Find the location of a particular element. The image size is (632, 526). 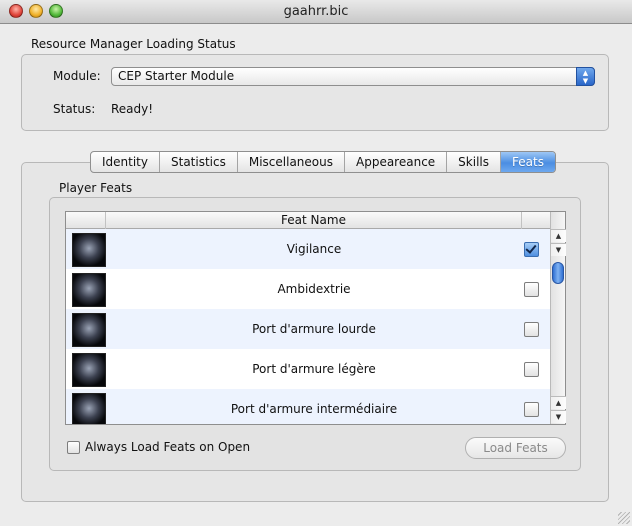

vertical-scrollbar: ▲ ▼ ▲ ▼ is located at coordinates (558, 318).